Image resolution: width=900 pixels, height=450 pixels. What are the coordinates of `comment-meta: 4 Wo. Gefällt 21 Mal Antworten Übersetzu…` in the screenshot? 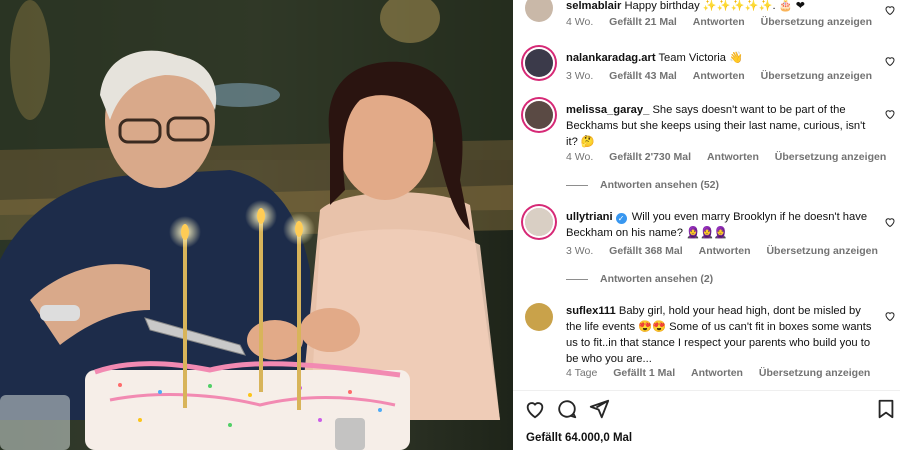 It's located at (725, 22).